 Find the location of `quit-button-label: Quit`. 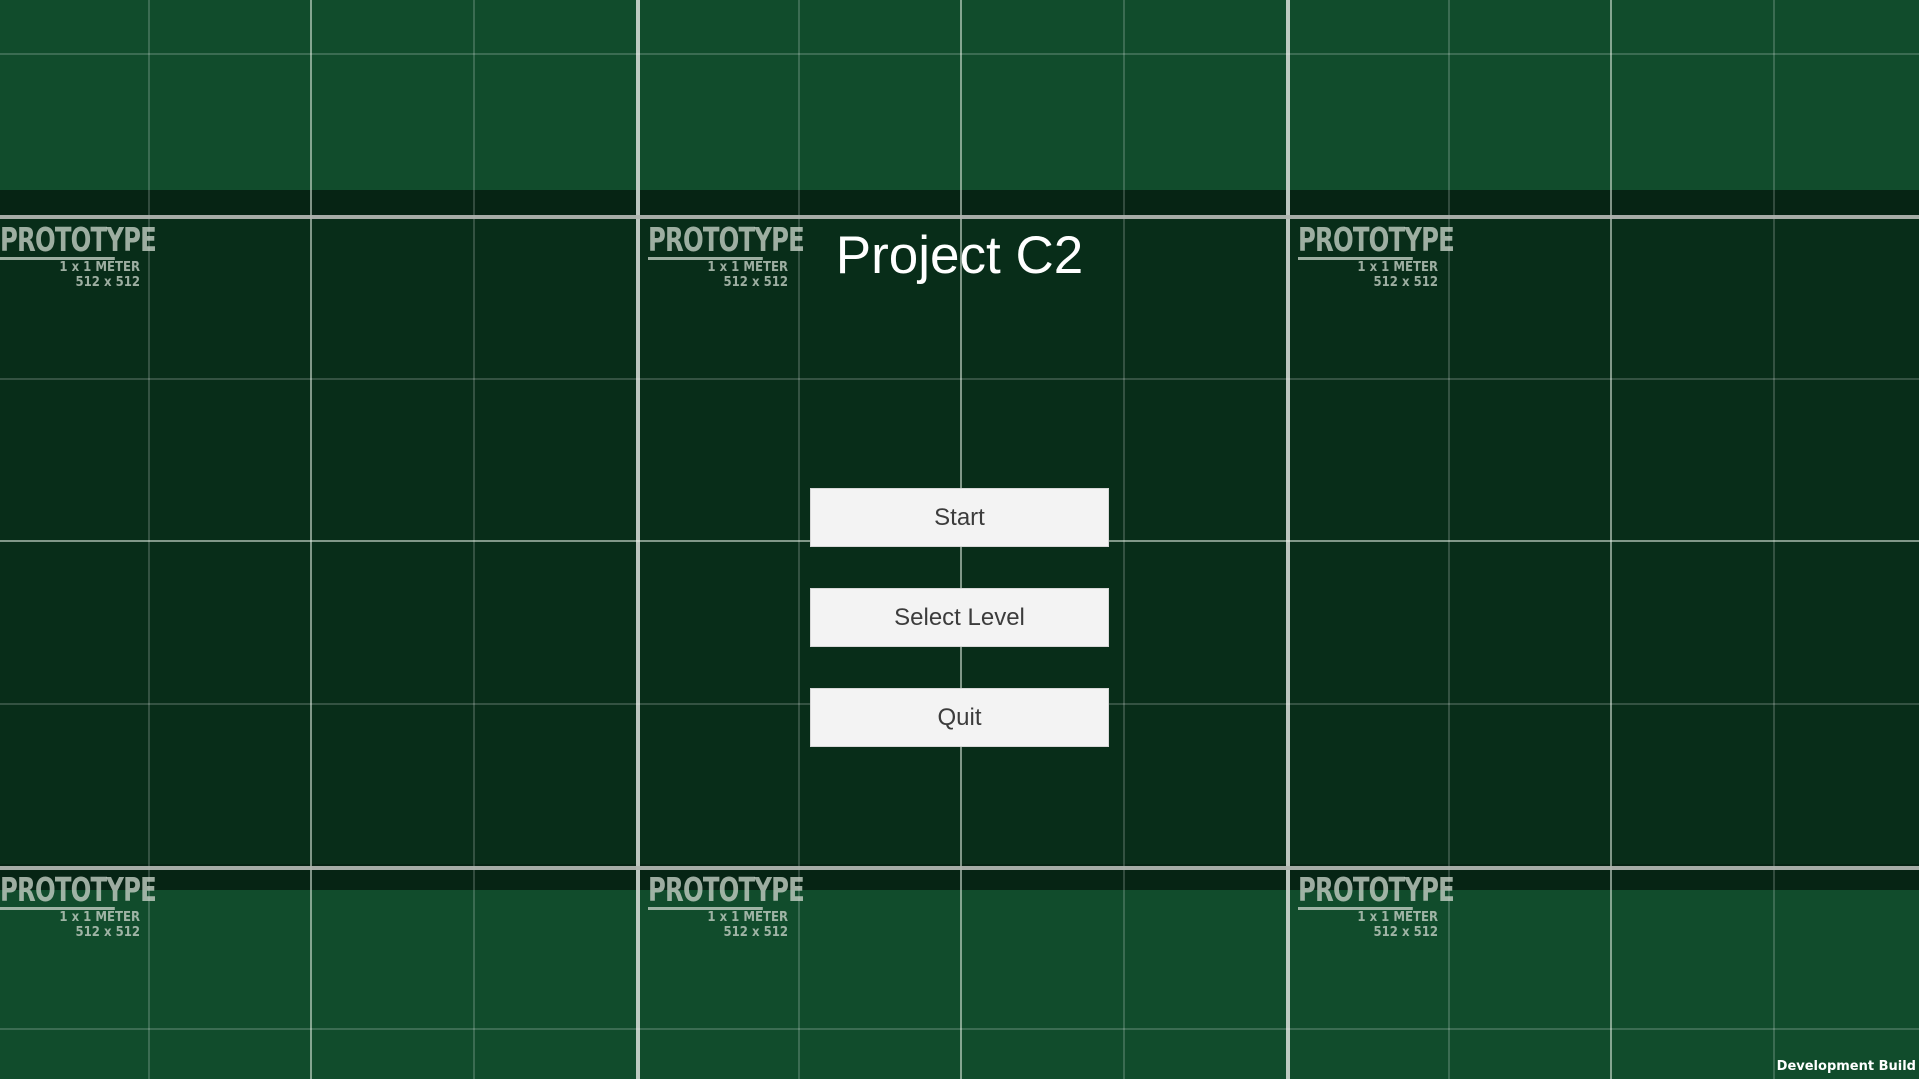

quit-button-label: Quit is located at coordinates (959, 717).